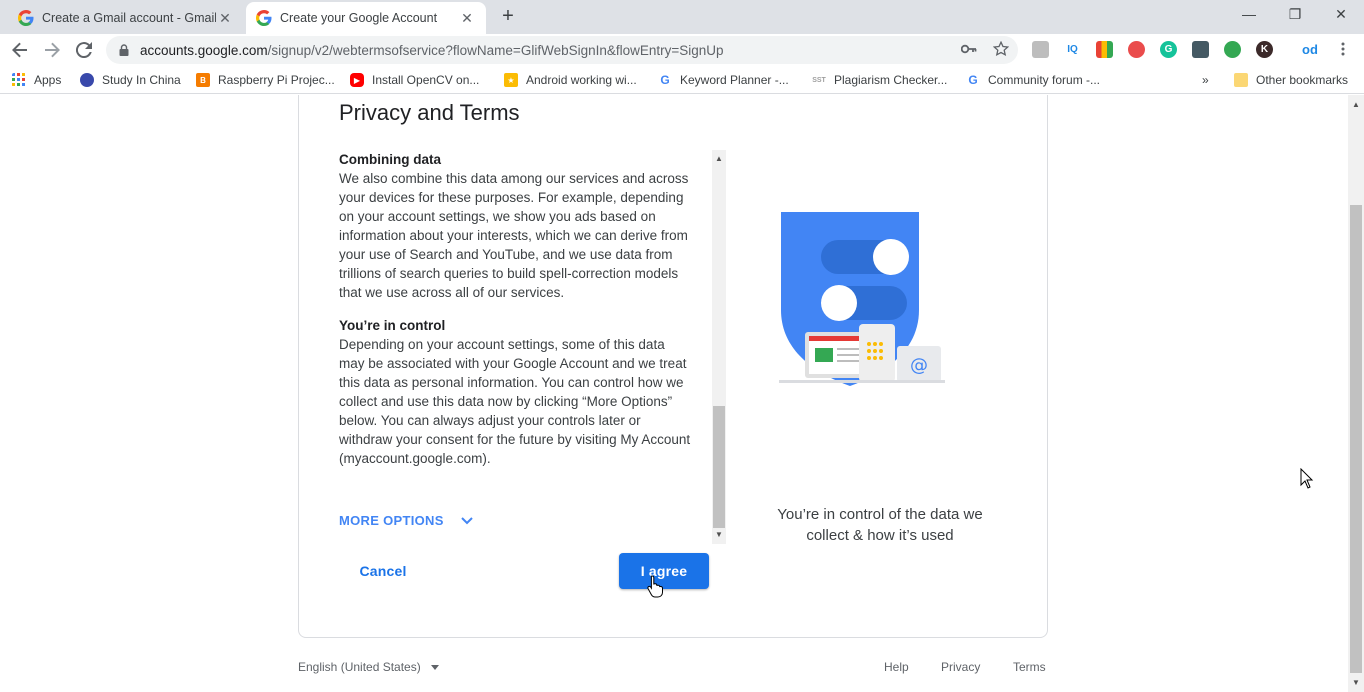 This screenshot has width=1364, height=692. I want to click on footer-link-privacy: Privacy, so click(960, 667).